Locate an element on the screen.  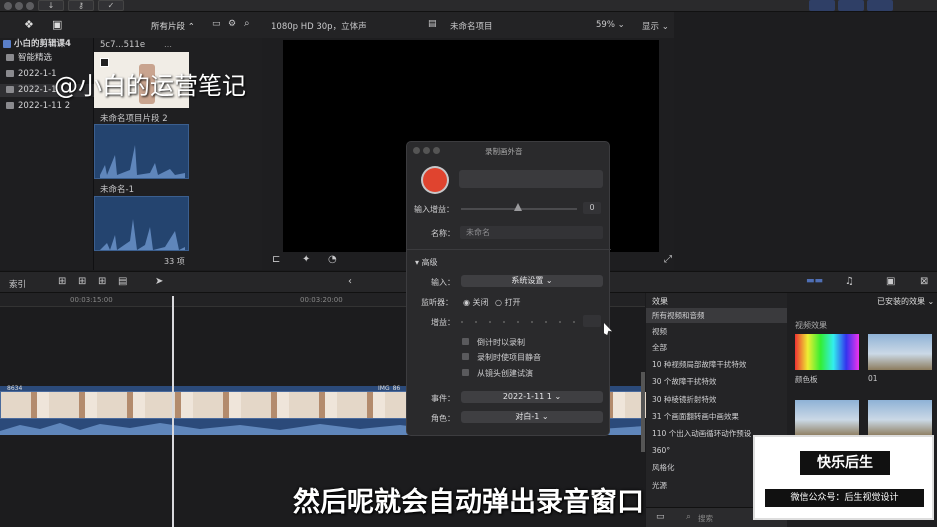
effects-category: 全部 is located at coordinates (716, 347).